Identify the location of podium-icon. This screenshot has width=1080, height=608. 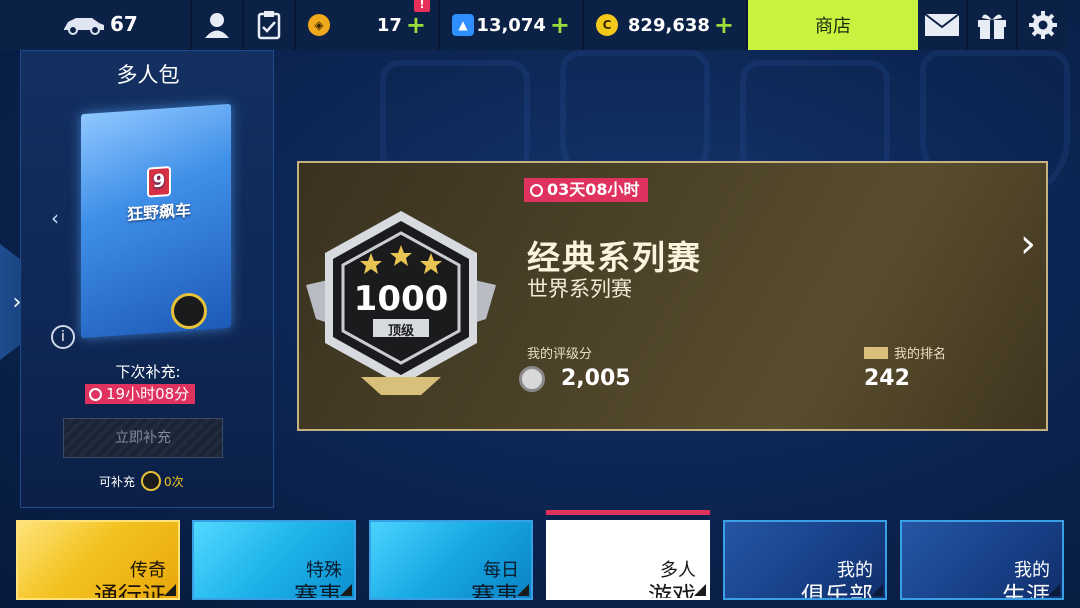
(876, 352).